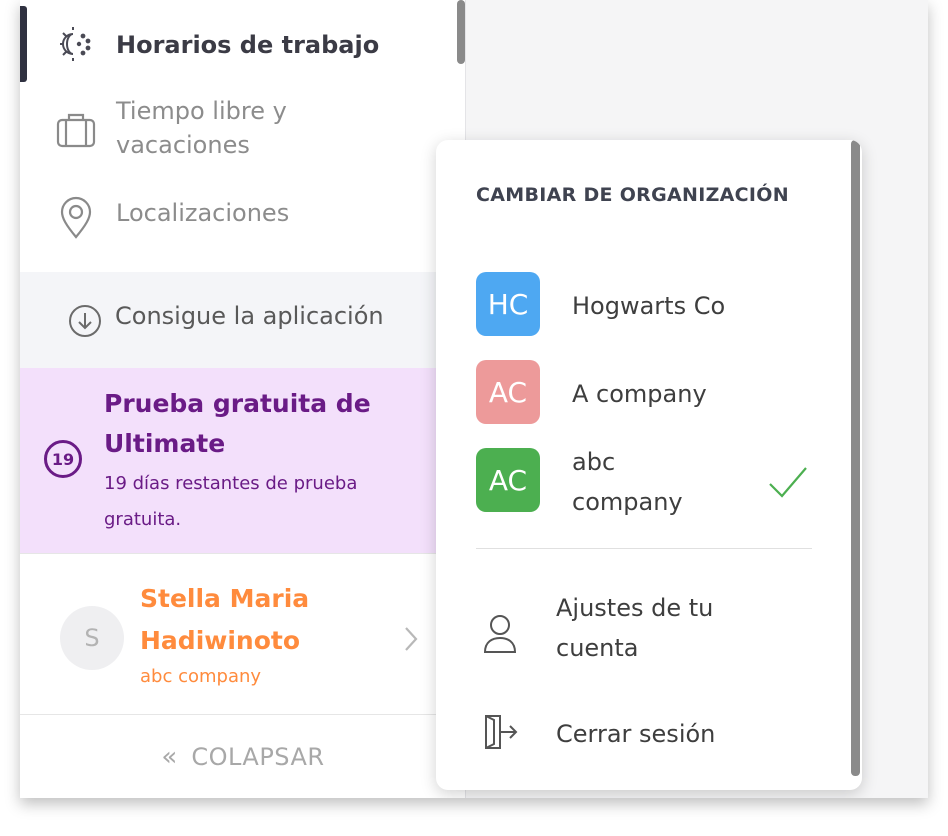 This screenshot has height=836, width=948. What do you see at coordinates (500, 634) in the screenshot?
I see `user-icon` at bounding box center [500, 634].